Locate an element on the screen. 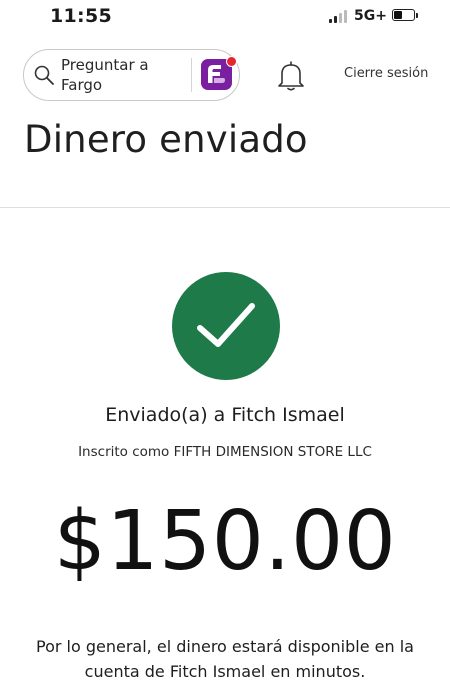 This screenshot has height=698, width=450. sign-out-link: Cierre sesión is located at coordinates (386, 73).